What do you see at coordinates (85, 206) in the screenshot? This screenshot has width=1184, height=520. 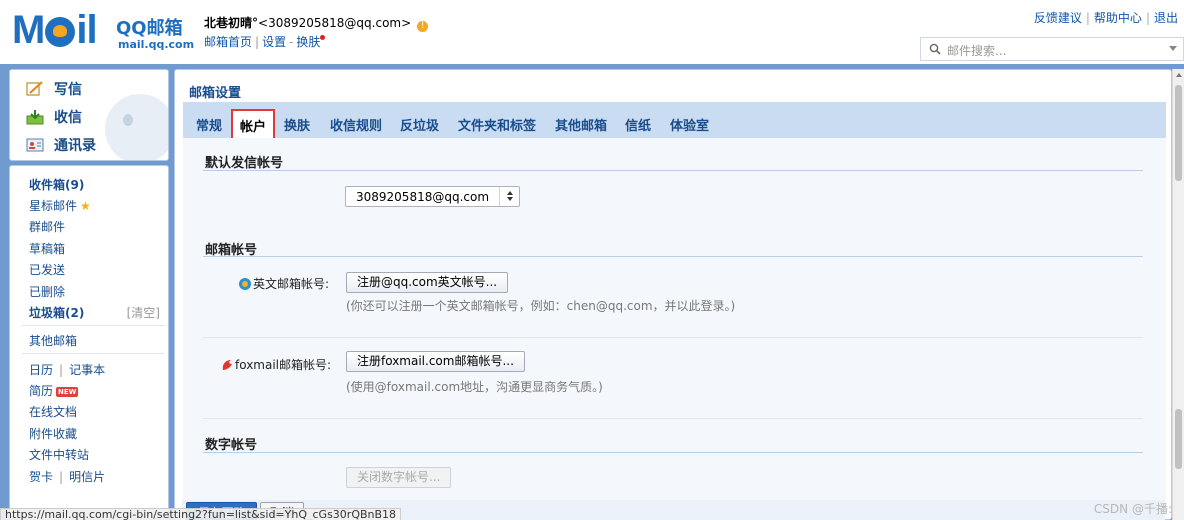 I see `star-icon: ★` at bounding box center [85, 206].